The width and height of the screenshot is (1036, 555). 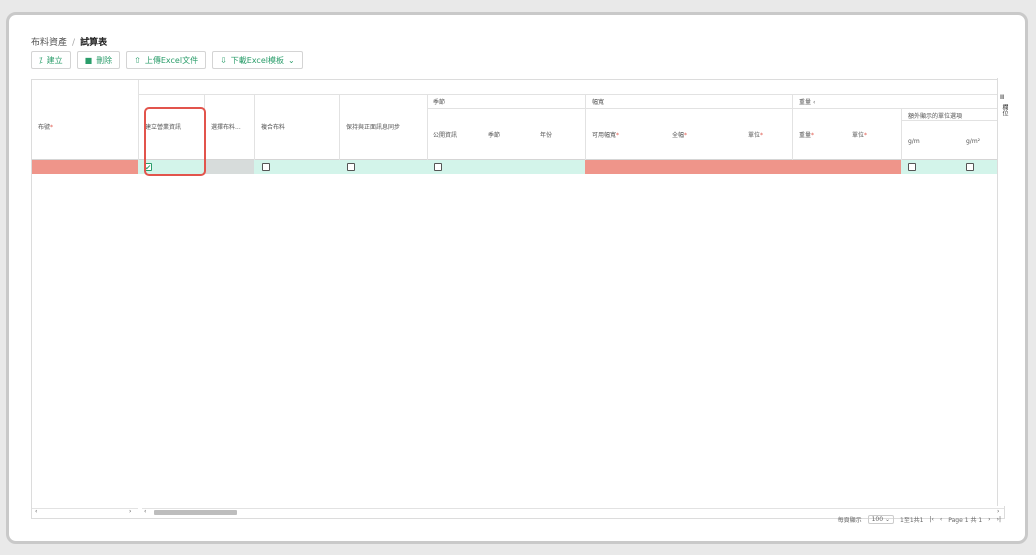 I want to click on highlight-annotation, so click(x=175, y=141).